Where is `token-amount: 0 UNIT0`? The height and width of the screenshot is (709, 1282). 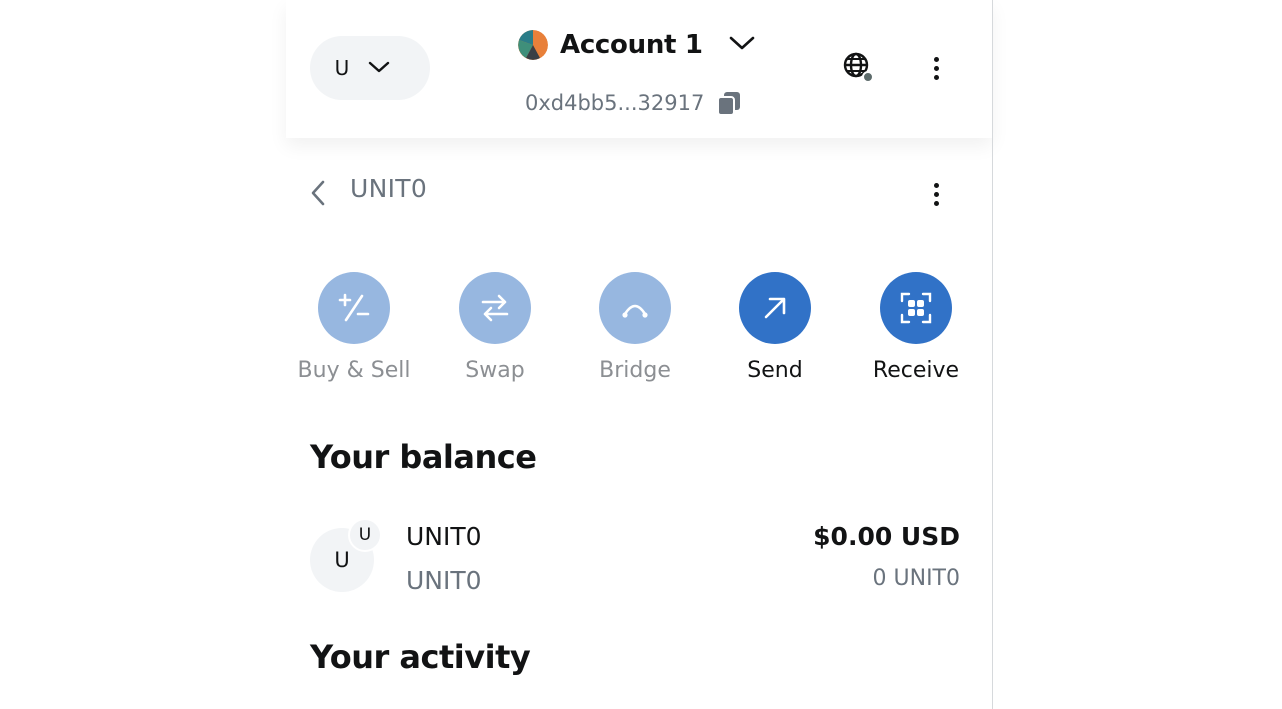
token-amount: 0 UNIT0 is located at coordinates (916, 578).